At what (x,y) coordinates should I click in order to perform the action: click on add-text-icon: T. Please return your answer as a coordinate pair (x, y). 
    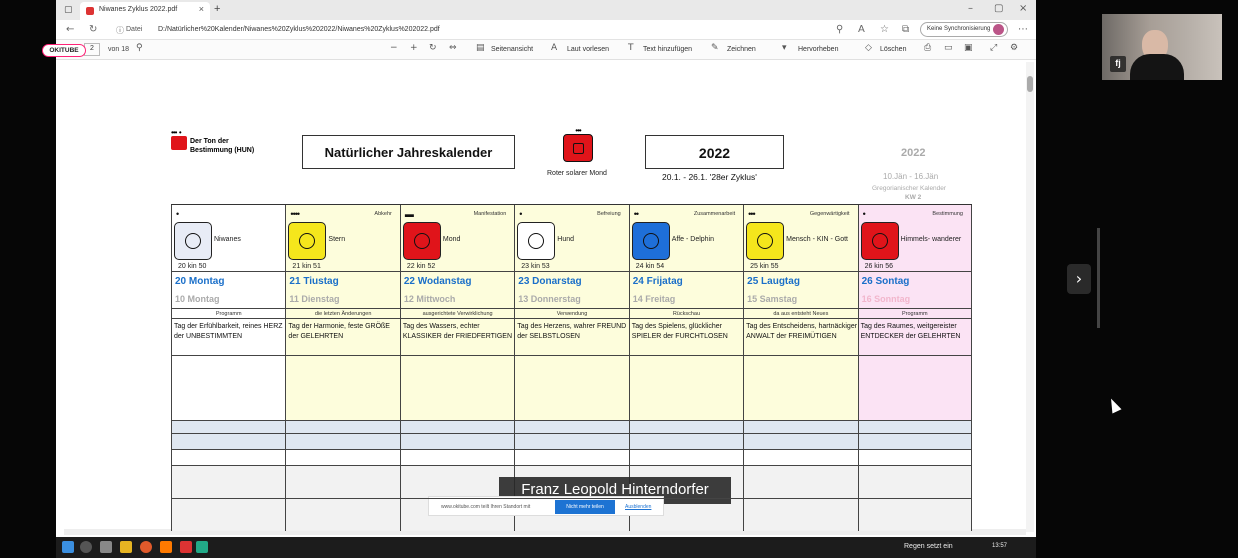
    Looking at the image, I should click on (631, 48).